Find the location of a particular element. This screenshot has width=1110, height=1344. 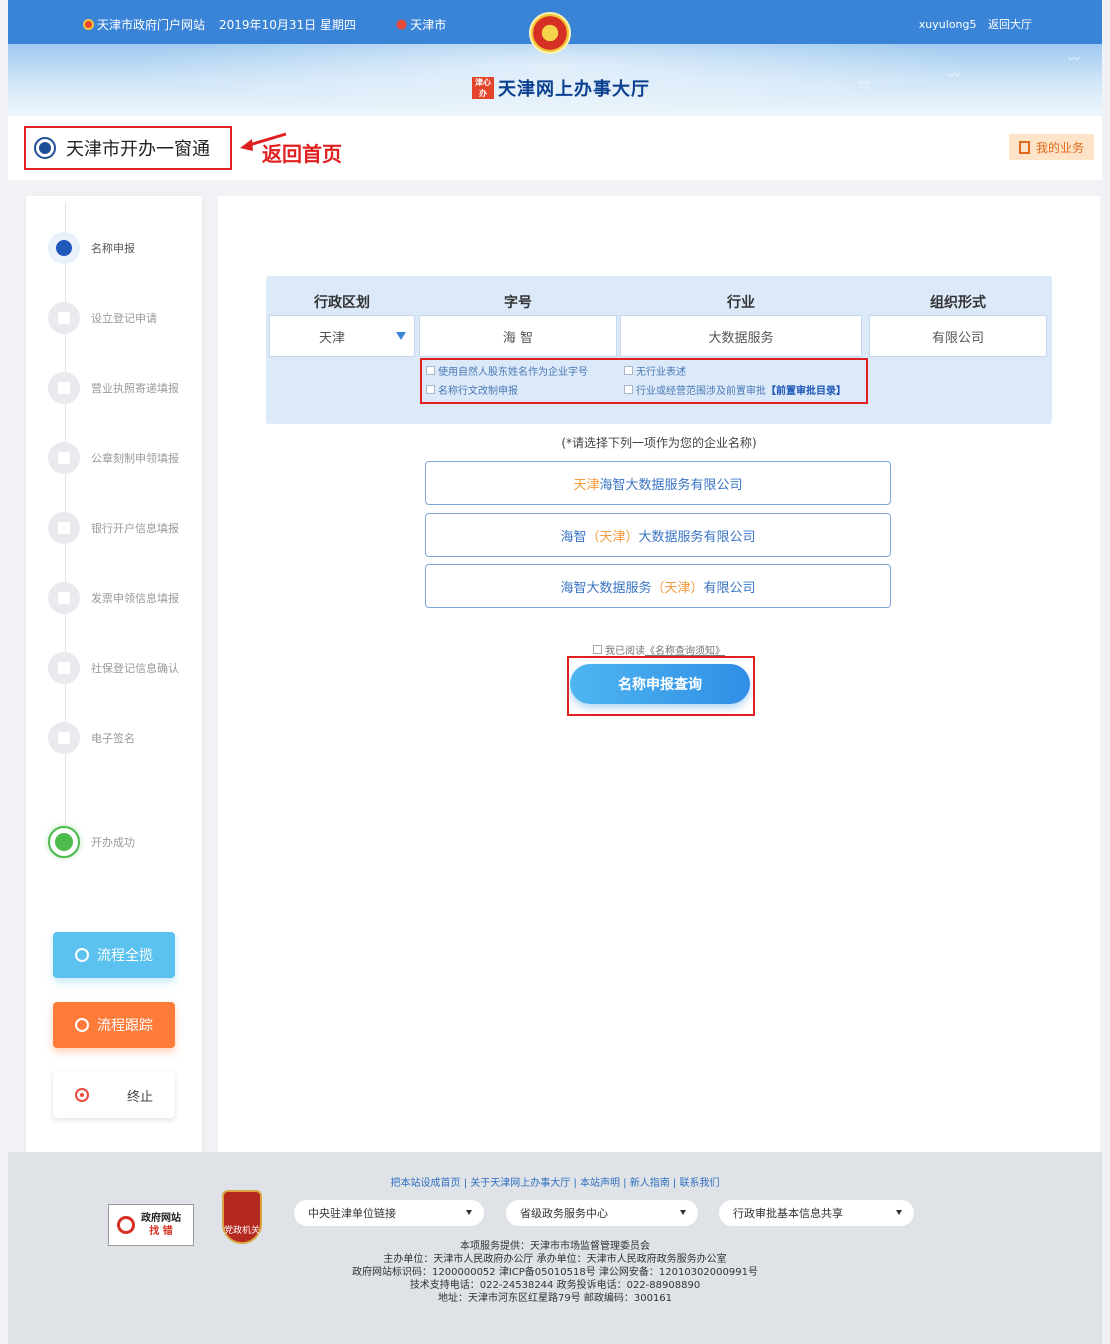

option-no-industry: 无行业表述 is located at coordinates (655, 370).